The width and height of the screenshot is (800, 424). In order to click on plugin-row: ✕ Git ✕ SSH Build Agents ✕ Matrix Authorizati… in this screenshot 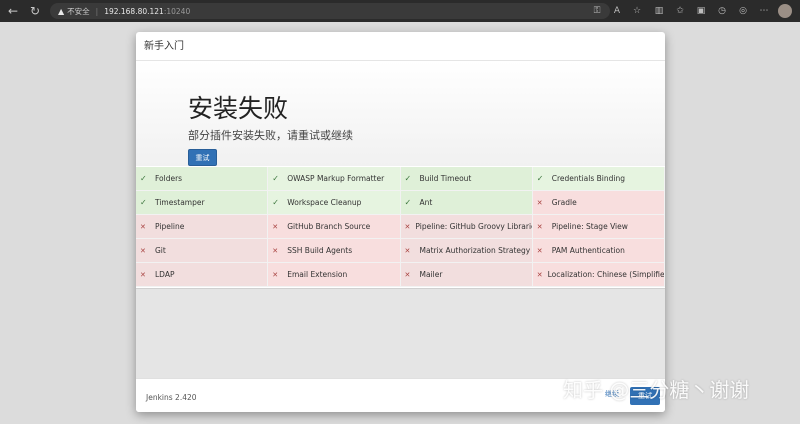, I will do `click(400, 251)`.